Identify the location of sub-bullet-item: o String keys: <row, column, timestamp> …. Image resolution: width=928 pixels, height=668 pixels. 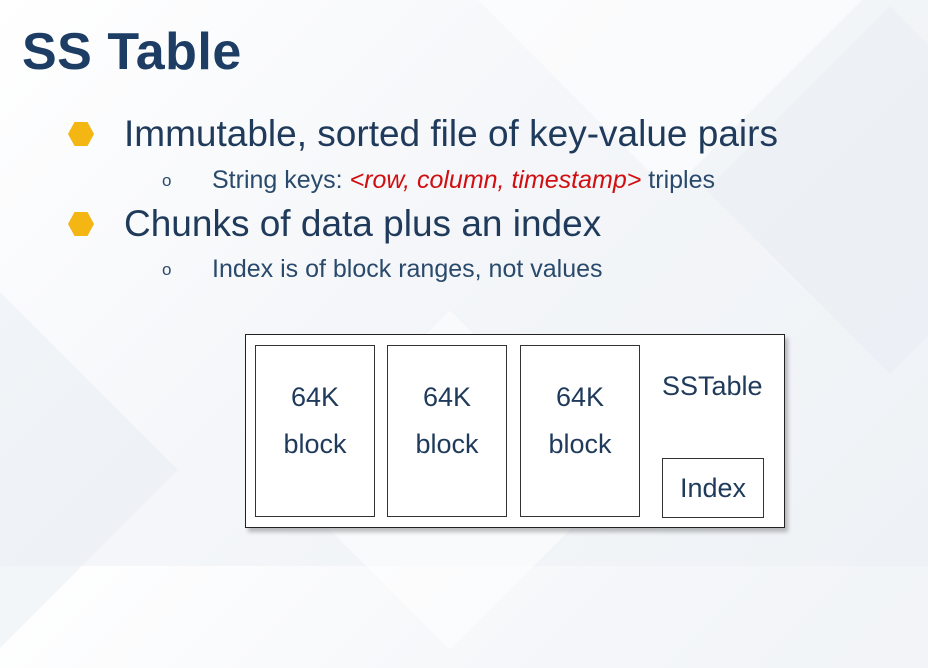
(438, 180).